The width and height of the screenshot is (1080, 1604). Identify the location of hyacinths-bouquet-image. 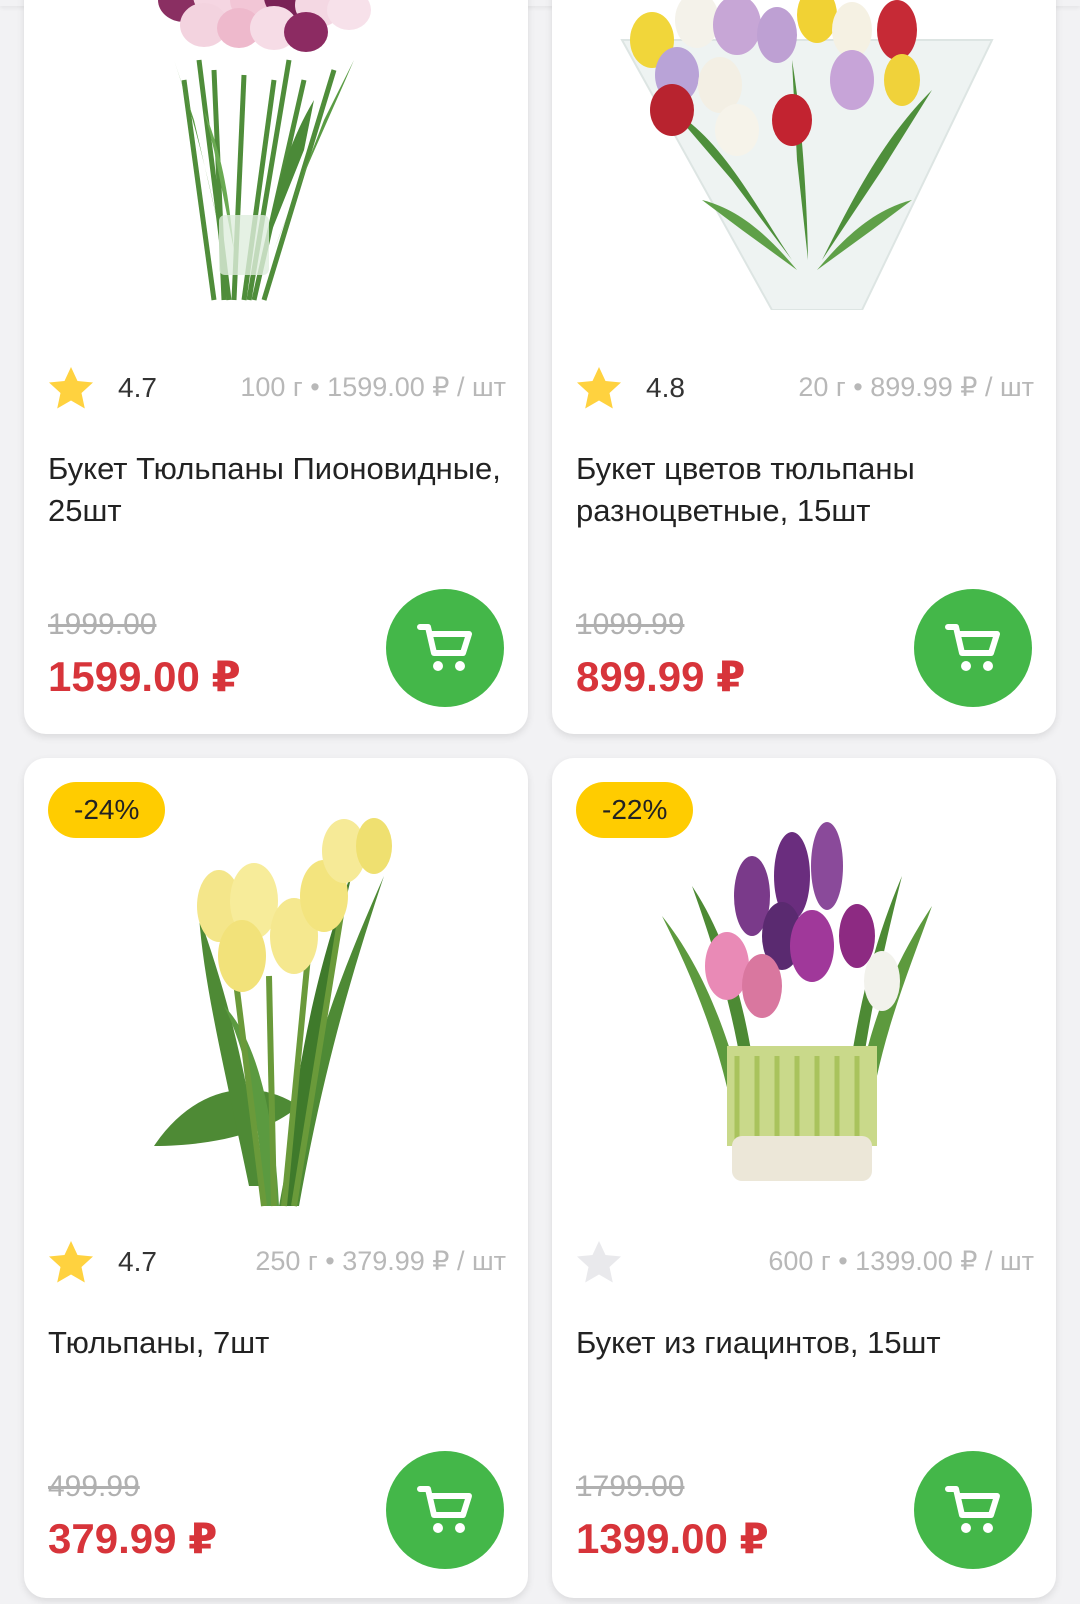
(804, 1010).